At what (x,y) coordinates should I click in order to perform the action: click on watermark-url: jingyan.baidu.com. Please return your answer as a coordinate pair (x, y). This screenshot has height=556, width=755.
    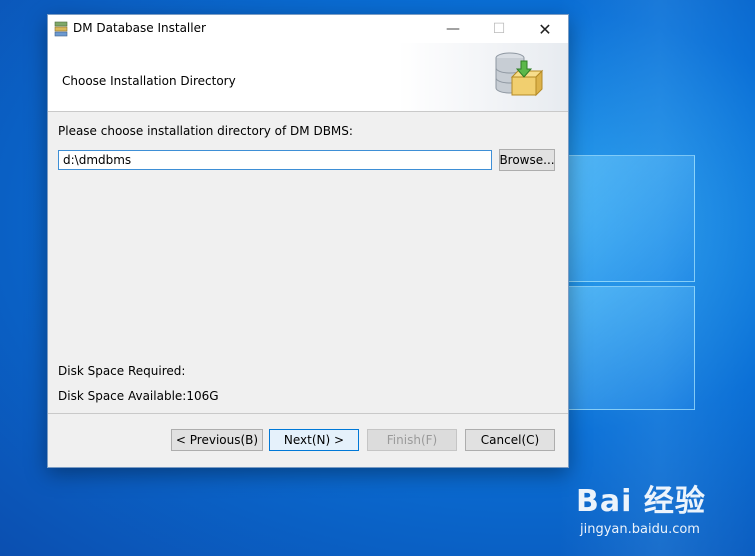
    Looking at the image, I should click on (640, 529).